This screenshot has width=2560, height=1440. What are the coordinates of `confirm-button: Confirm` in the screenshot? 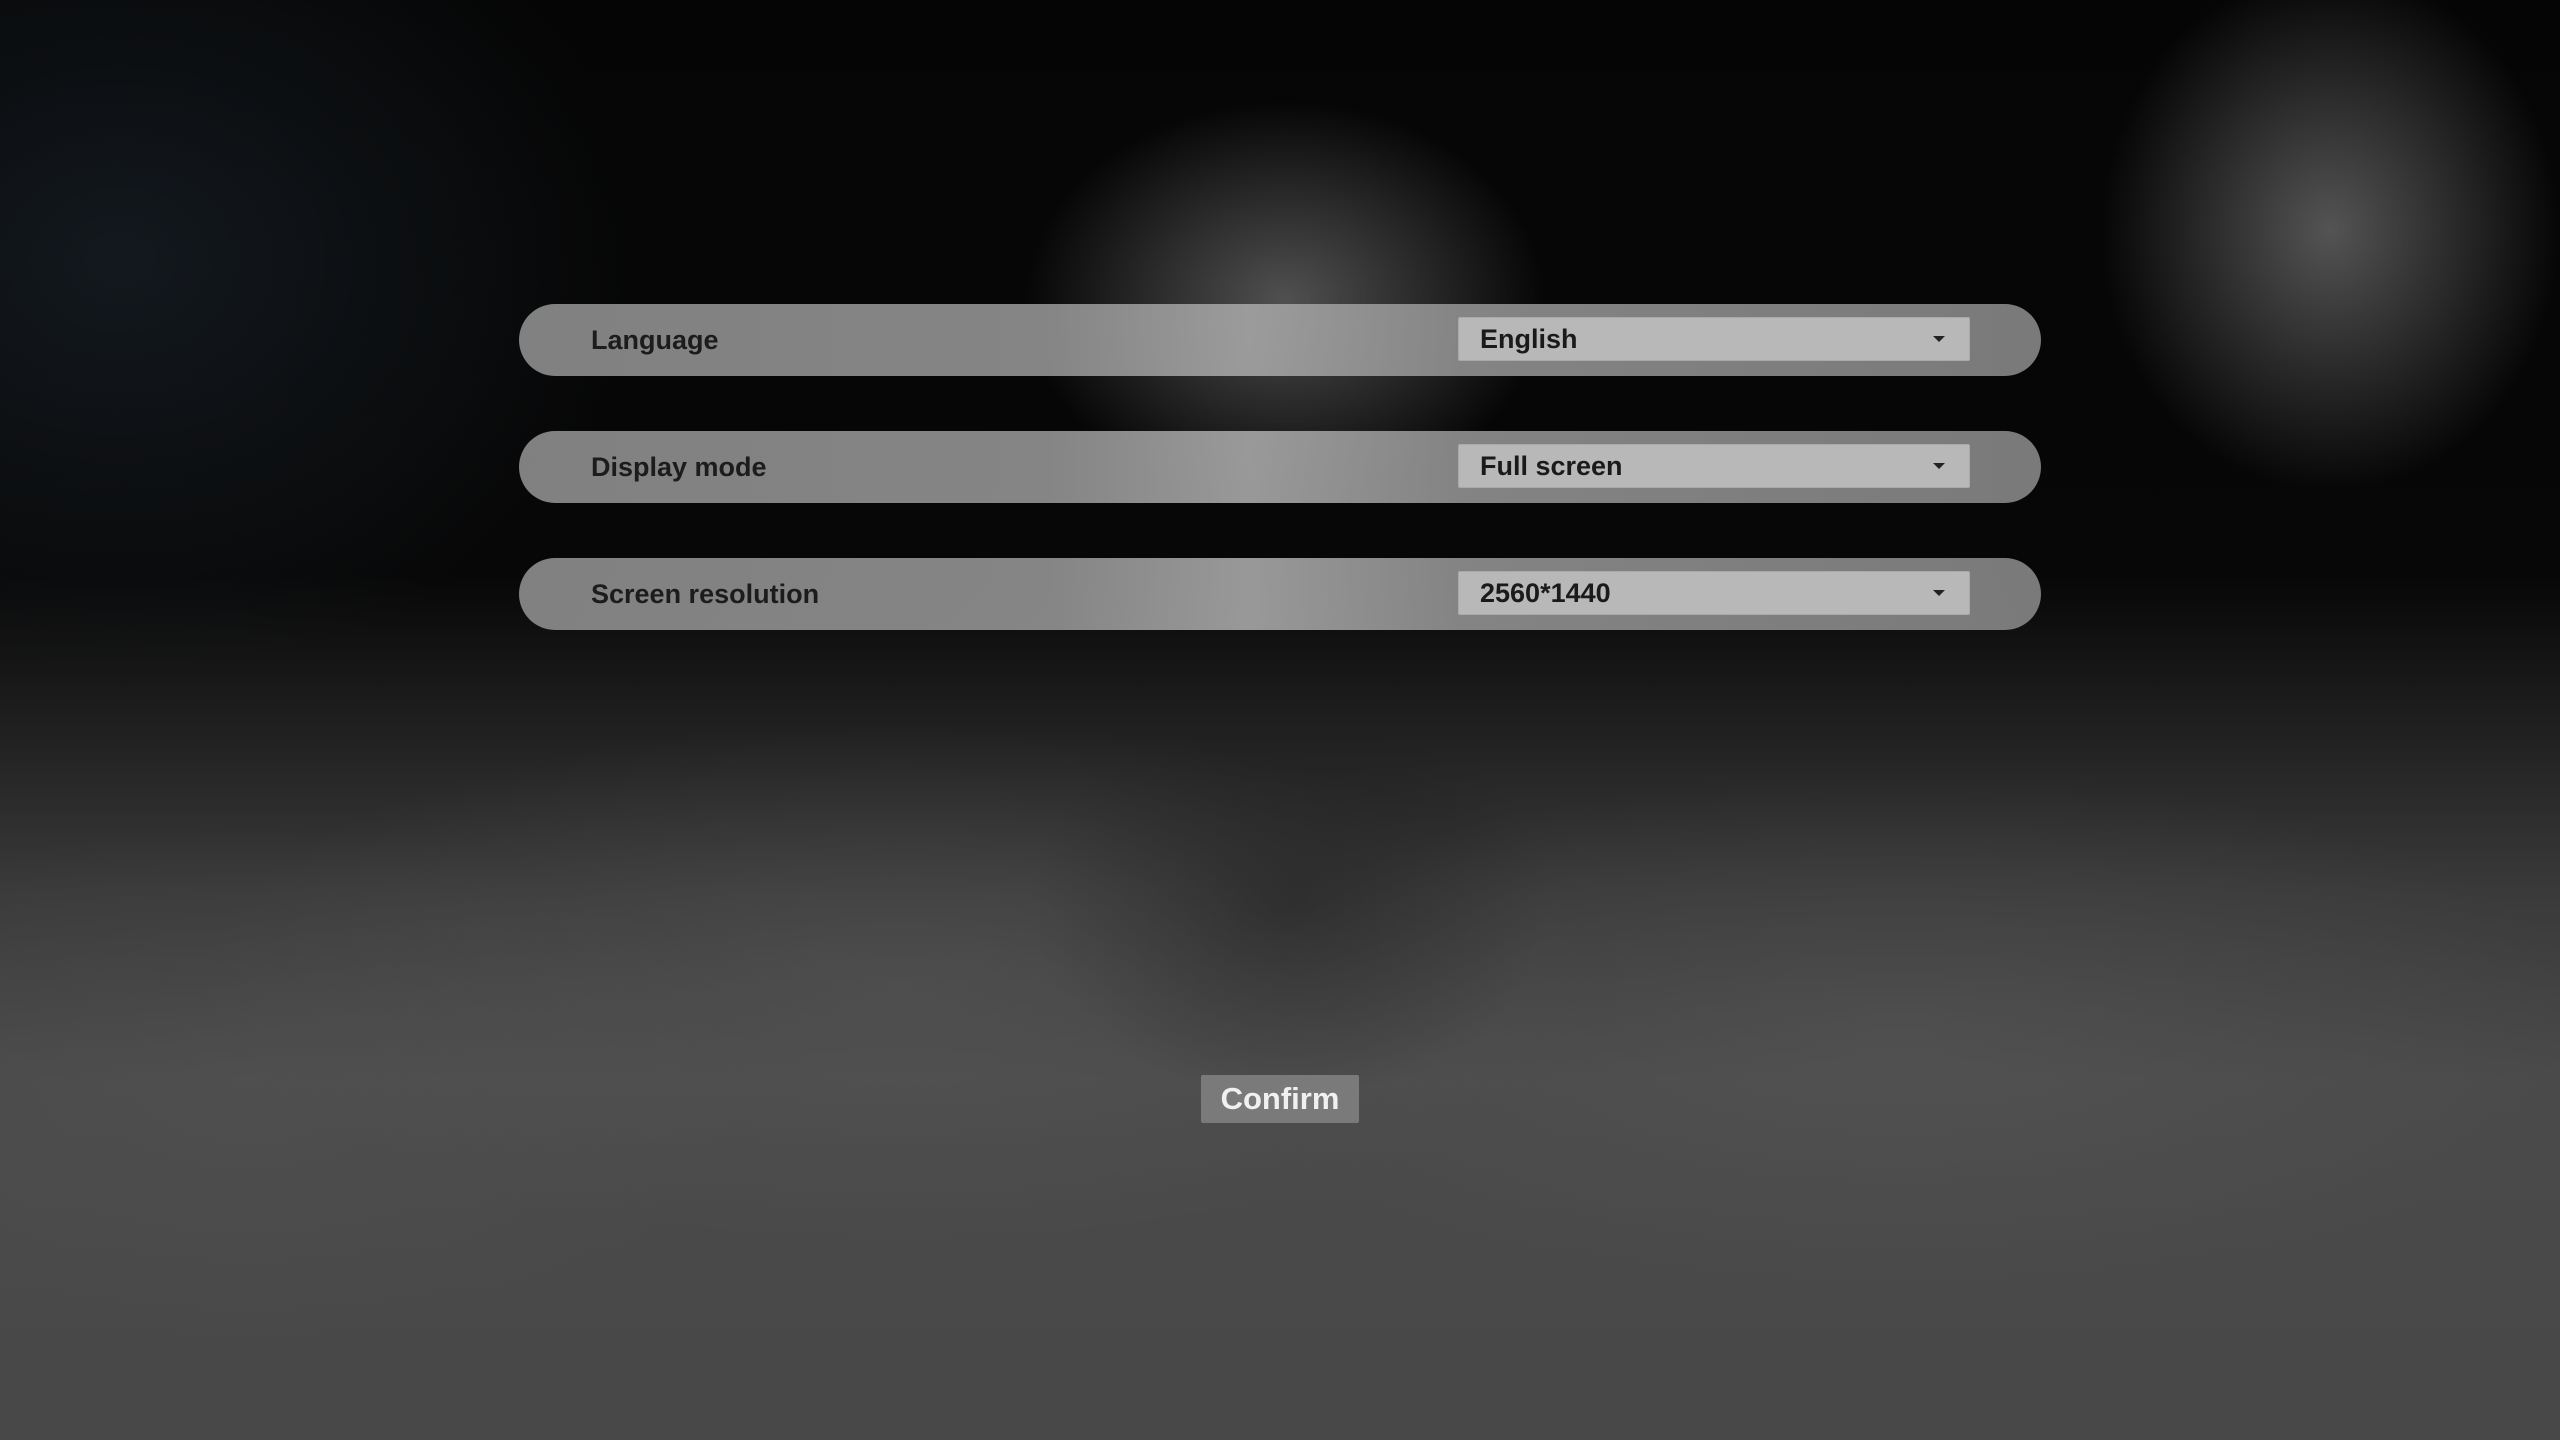 It's located at (1280, 1099).